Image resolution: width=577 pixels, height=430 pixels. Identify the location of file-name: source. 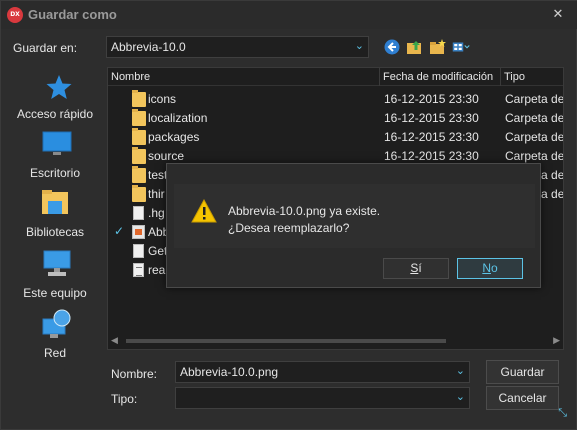
(166, 156).